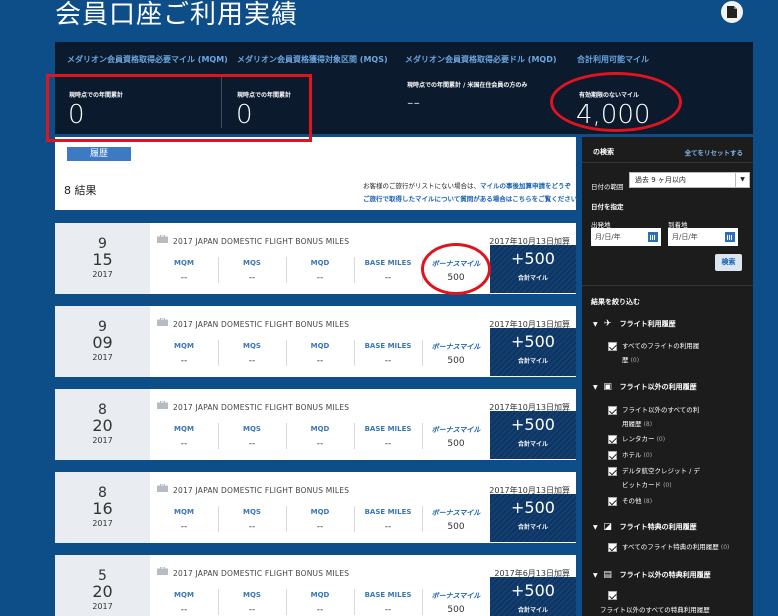 Image resolution: width=778 pixels, height=616 pixels. What do you see at coordinates (607, 207) in the screenshot?
I see `specify-date-label: 日付を指定` at bounding box center [607, 207].